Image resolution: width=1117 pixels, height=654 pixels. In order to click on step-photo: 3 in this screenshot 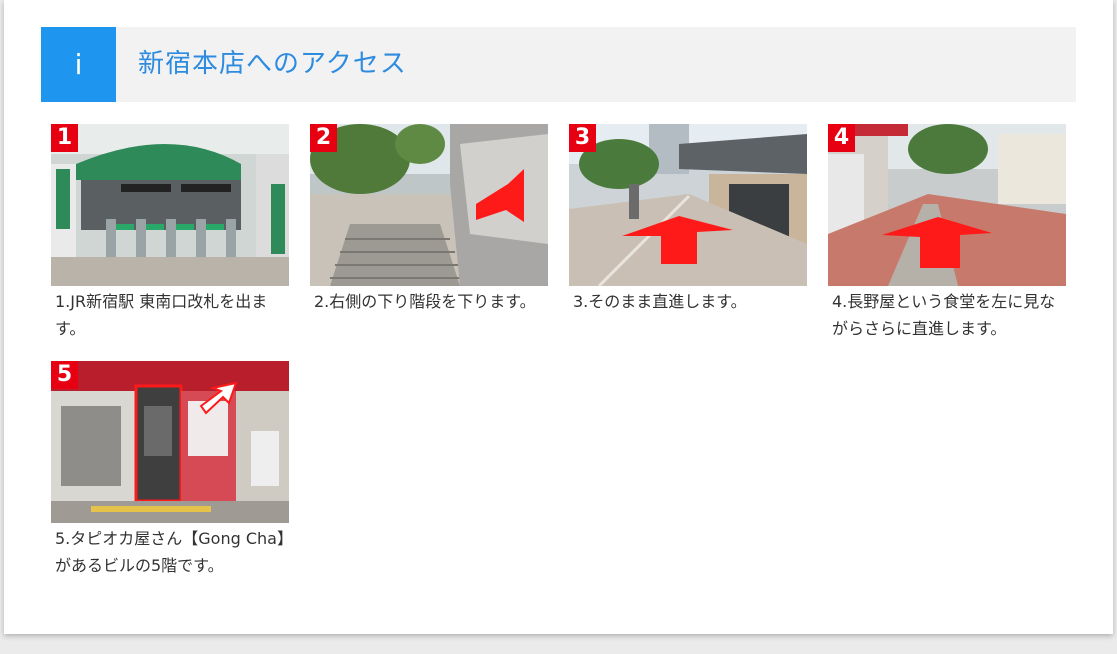, I will do `click(688, 205)`.